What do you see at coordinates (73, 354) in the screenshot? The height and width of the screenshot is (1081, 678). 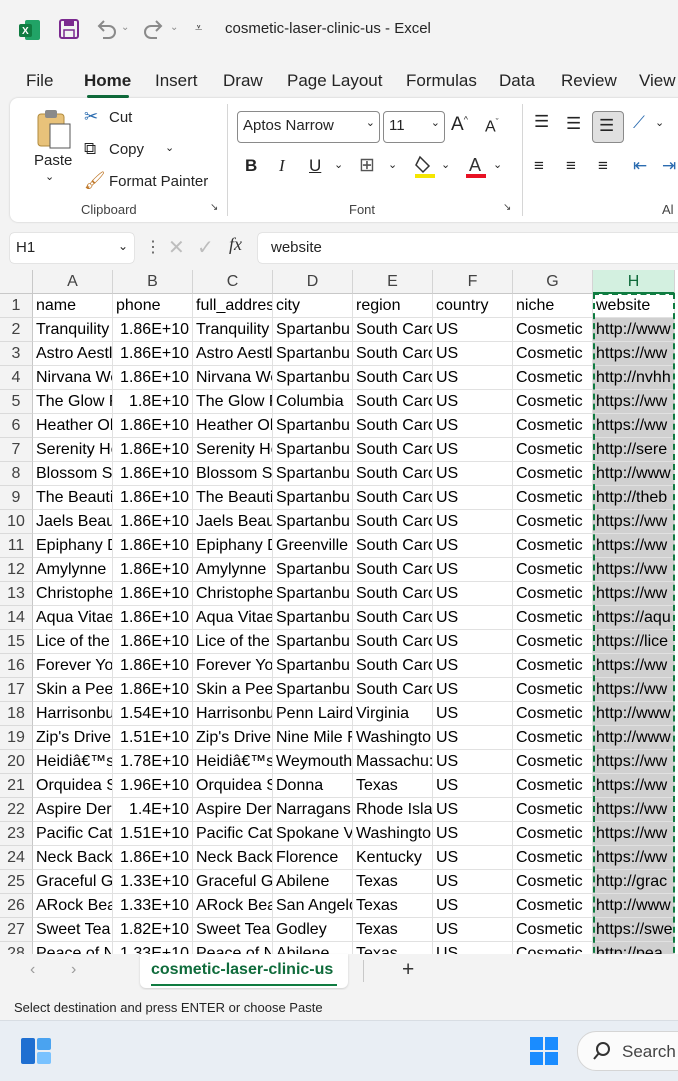 I see `table-cell: Astro Aestl` at bounding box center [73, 354].